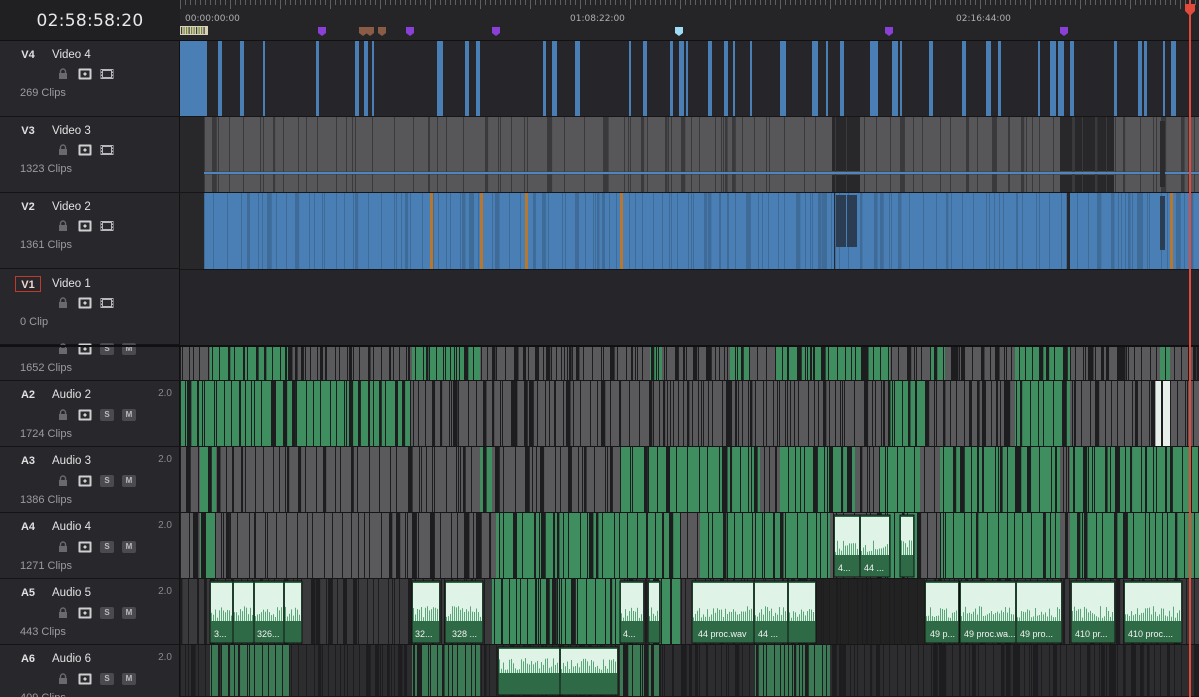 The image size is (1199, 697). What do you see at coordinates (28, 207) in the screenshot?
I see `track-id: V2` at bounding box center [28, 207].